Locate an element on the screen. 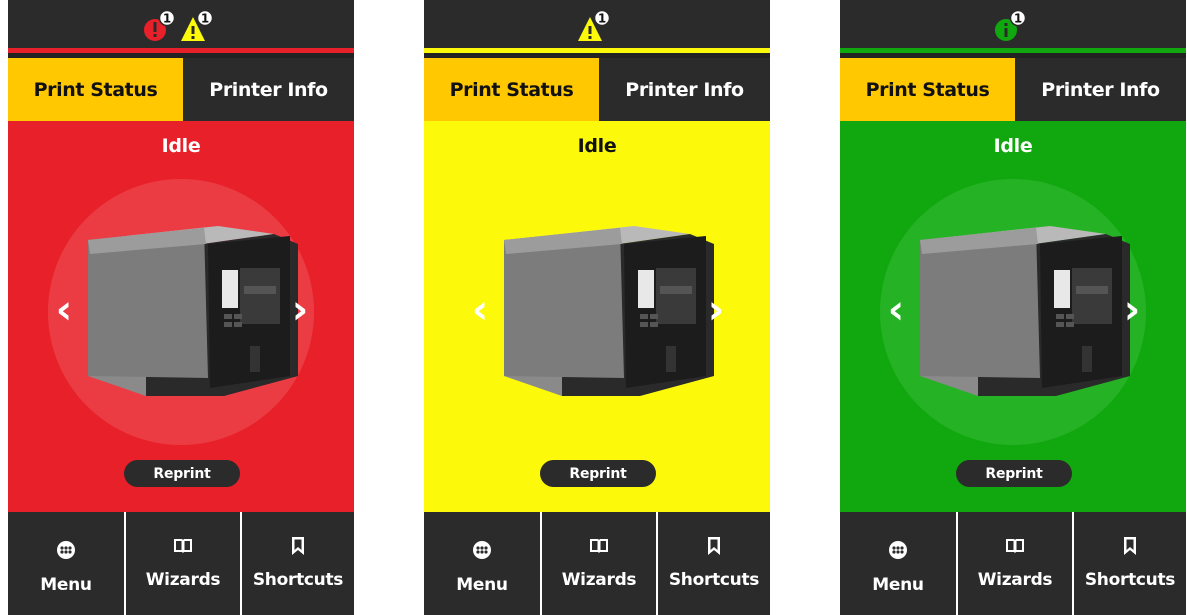  error-badge-icon: 1 is located at coordinates (159, 26).